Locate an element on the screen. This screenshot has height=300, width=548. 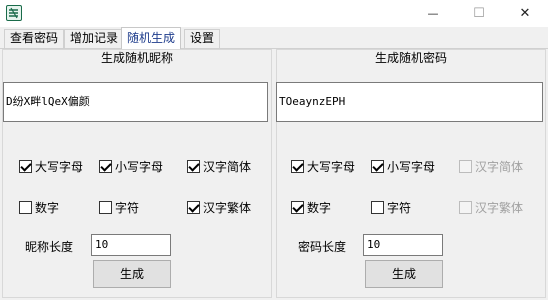
pwd-option-lowercase: 小写字母 is located at coordinates (403, 166).